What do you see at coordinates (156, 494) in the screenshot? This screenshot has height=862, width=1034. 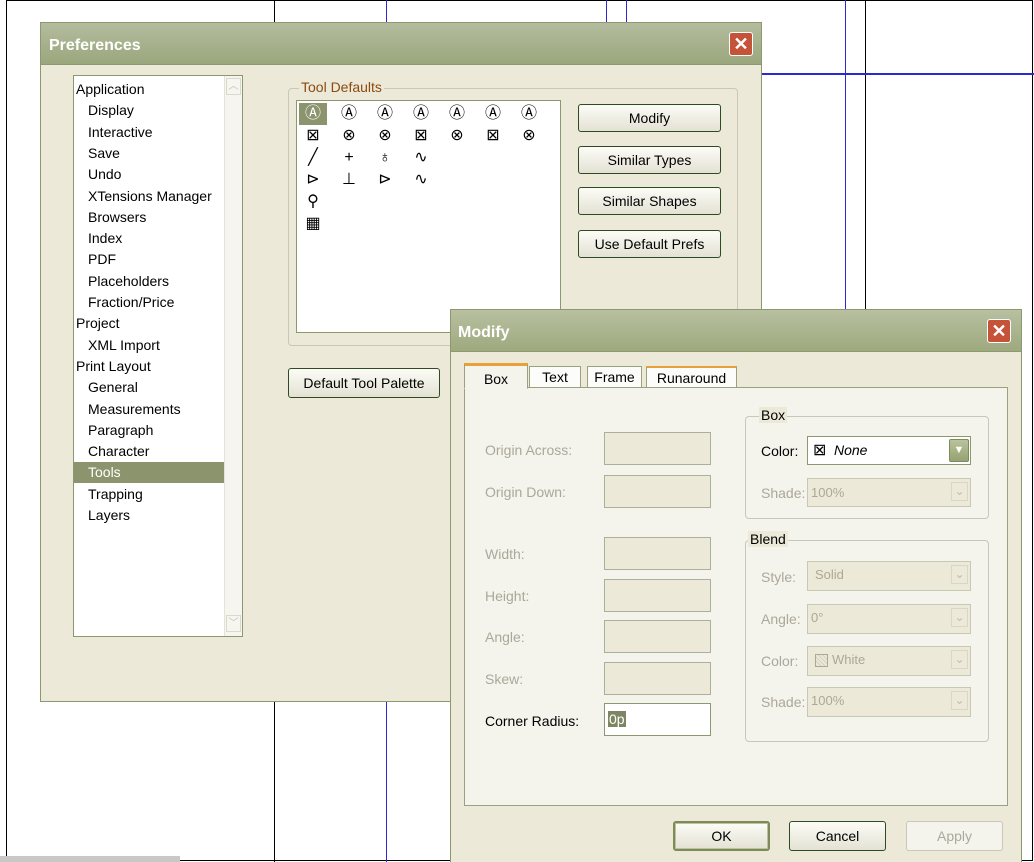 I see `category-item: Trapping` at bounding box center [156, 494].